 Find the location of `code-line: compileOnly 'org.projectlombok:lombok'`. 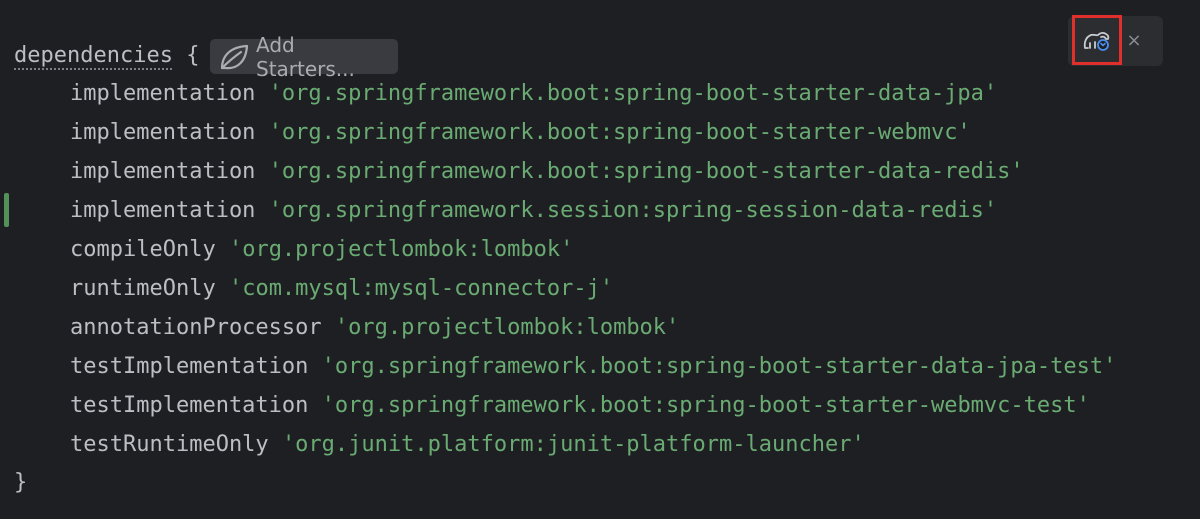

code-line: compileOnly 'org.projectlombok:lombok' is located at coordinates (293, 249).